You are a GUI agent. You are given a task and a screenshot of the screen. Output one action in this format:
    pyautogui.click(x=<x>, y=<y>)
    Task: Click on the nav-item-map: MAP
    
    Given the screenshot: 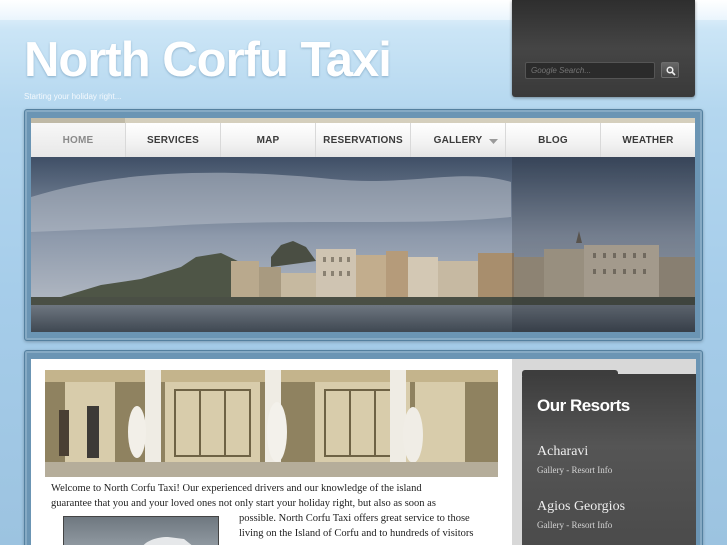 What is the action you would take?
    pyautogui.click(x=268, y=140)
    